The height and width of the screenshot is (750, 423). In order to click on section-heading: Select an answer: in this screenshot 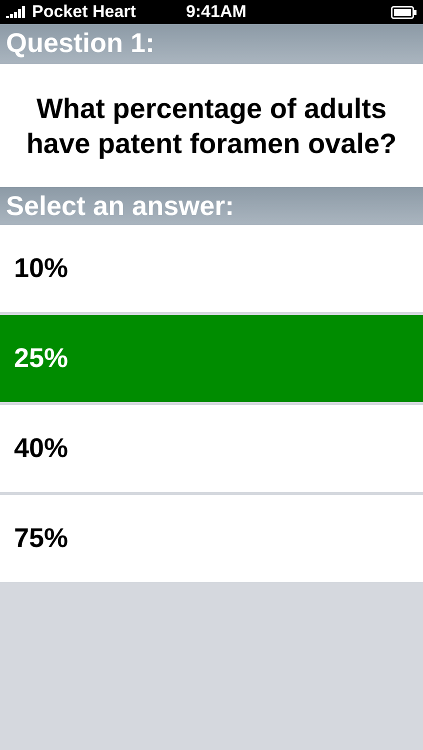, I will do `click(120, 206)`.